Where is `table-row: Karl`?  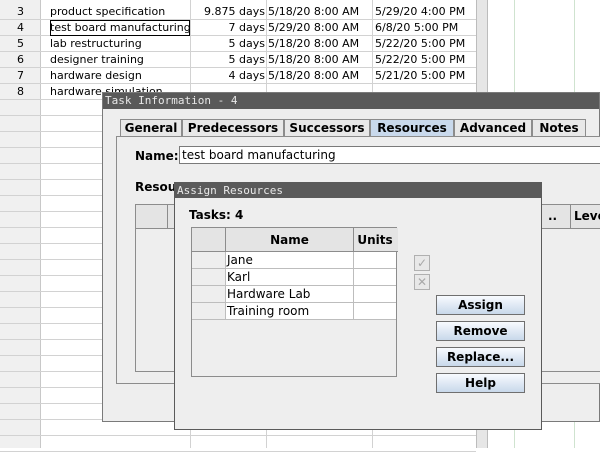
table-row: Karl is located at coordinates (295, 277).